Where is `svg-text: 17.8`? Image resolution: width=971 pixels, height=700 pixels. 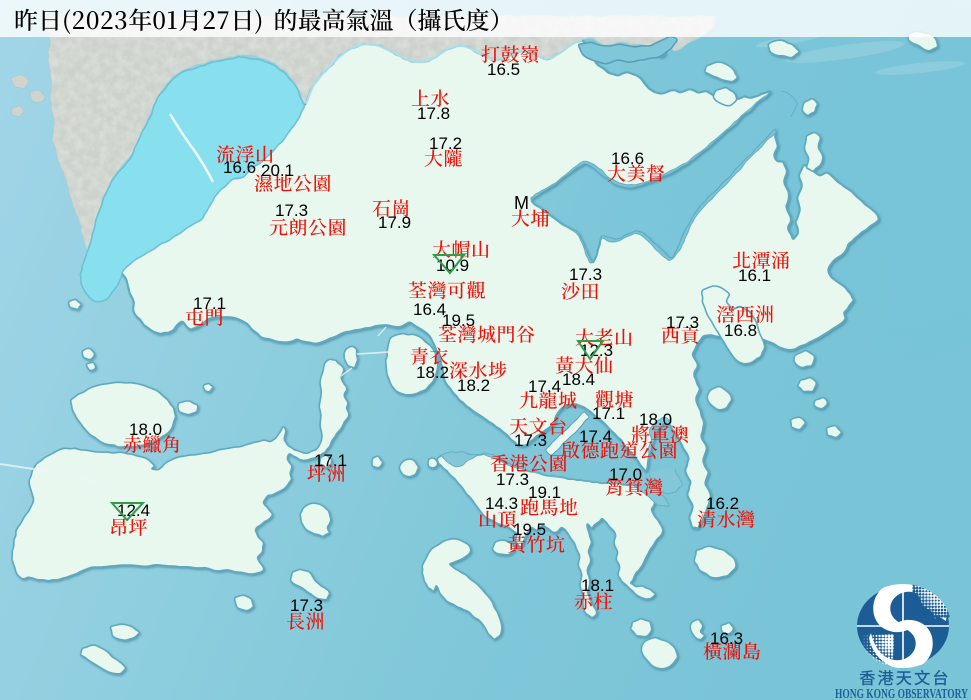
svg-text: 17.8 is located at coordinates (433, 113).